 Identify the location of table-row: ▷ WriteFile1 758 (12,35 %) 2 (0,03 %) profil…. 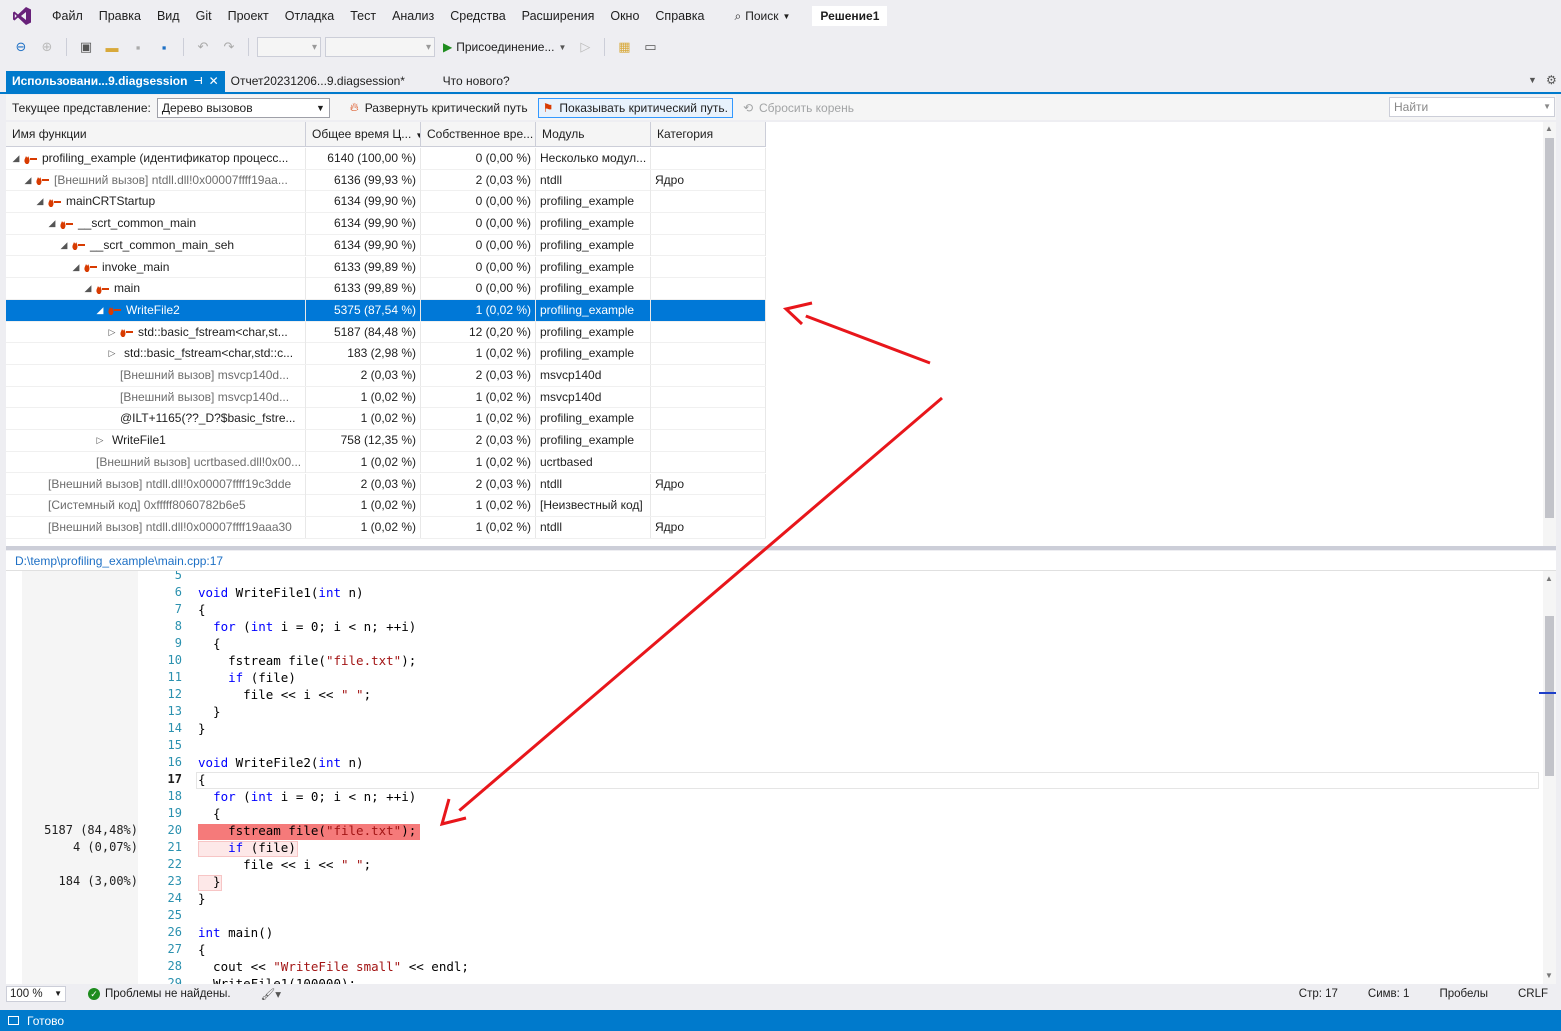
(386, 441).